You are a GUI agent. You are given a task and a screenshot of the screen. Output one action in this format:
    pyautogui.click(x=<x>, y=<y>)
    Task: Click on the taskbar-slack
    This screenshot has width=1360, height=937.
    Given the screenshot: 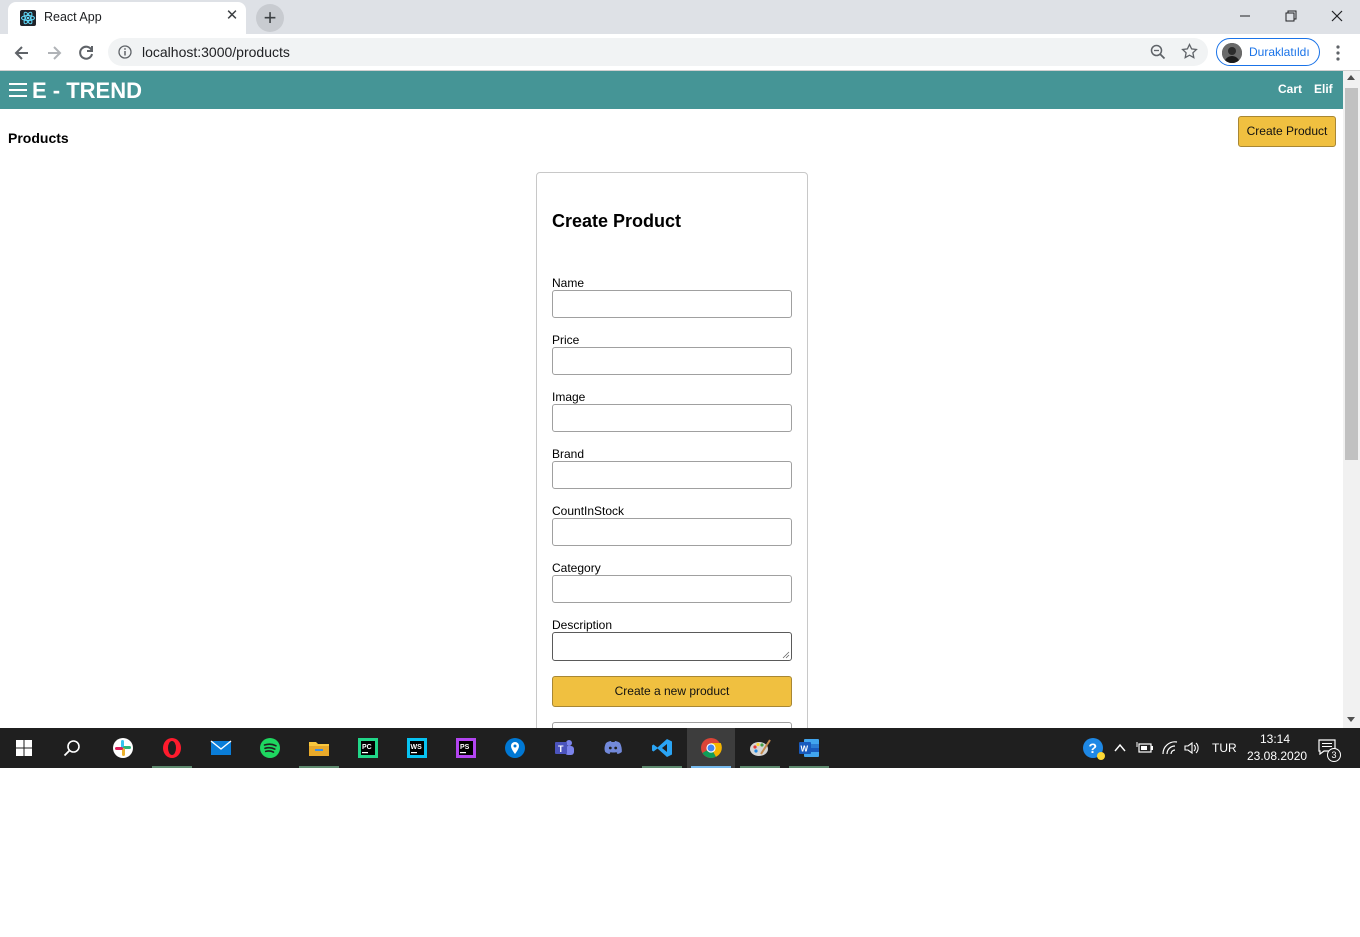 What is the action you would take?
    pyautogui.click(x=123, y=748)
    